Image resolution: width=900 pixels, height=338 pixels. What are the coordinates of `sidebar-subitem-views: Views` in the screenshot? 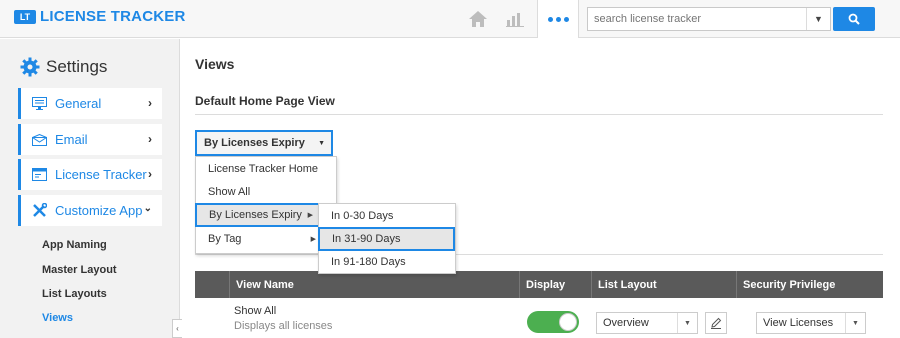 It's located at (57, 318).